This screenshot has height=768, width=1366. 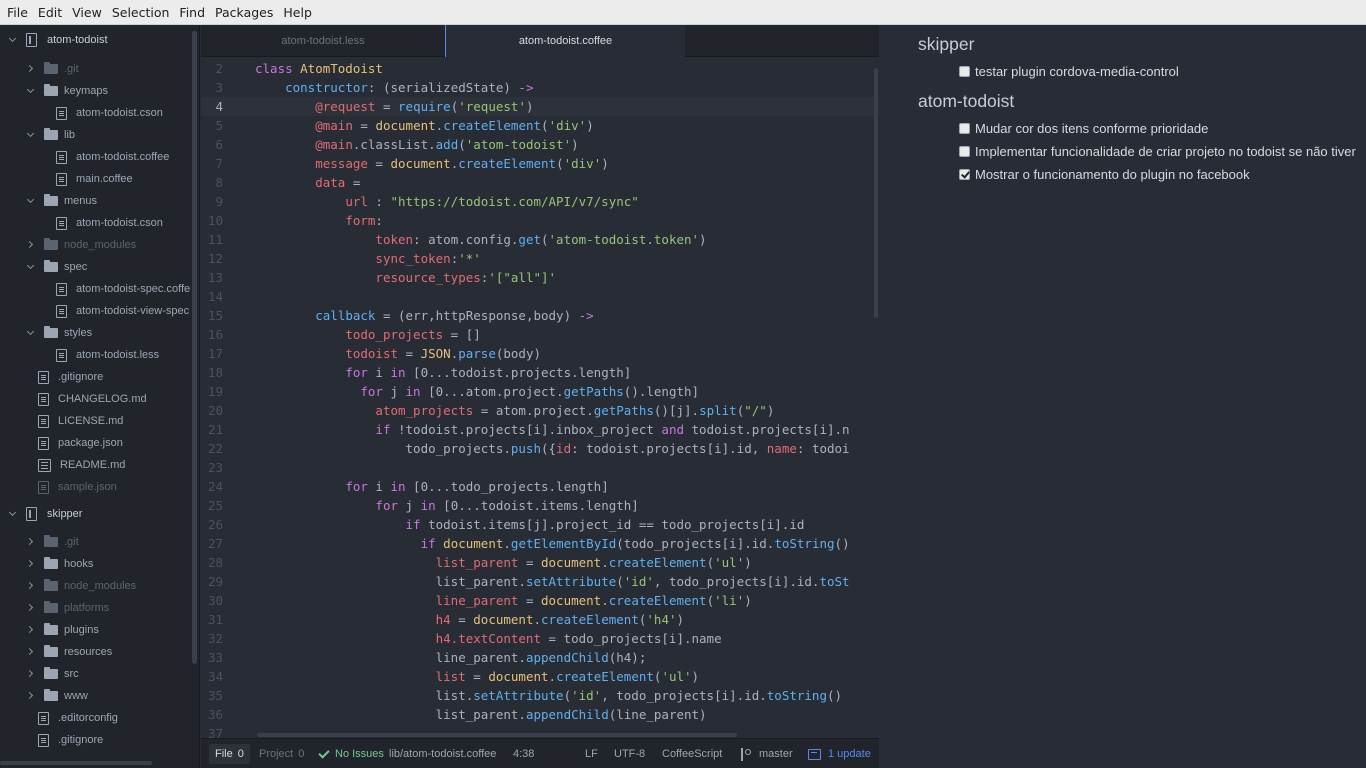 I want to click on tree-file-item: atom-todoist.coffee, so click(x=95, y=157).